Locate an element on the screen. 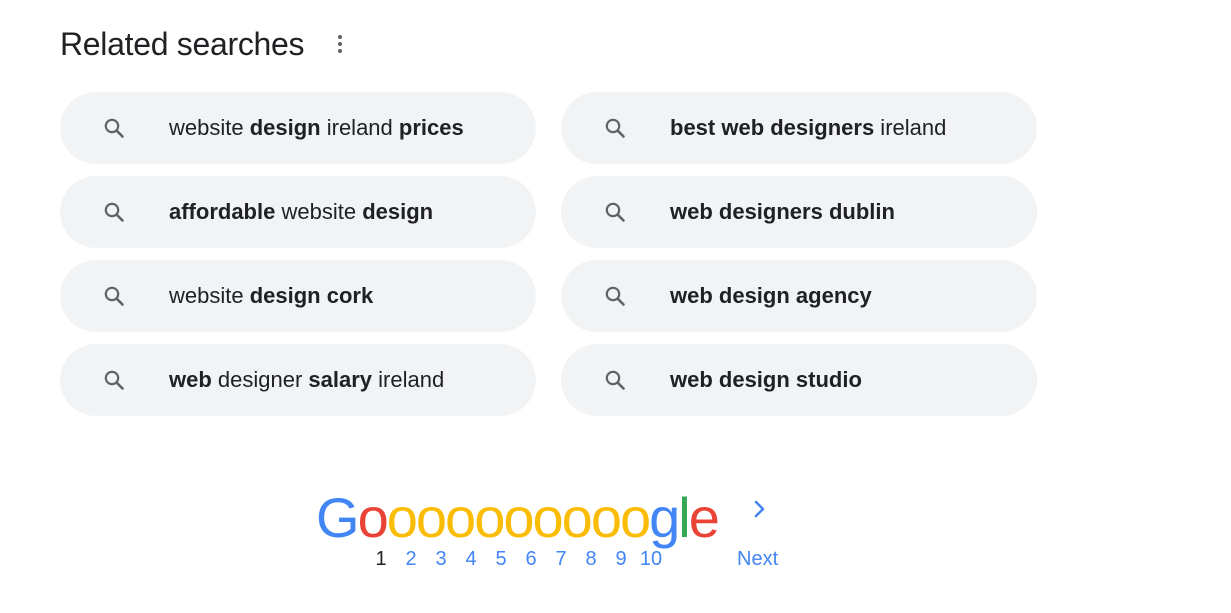 Image resolution: width=1231 pixels, height=613 pixels. related-search-chip: affordable website design is located at coordinates (298, 212).